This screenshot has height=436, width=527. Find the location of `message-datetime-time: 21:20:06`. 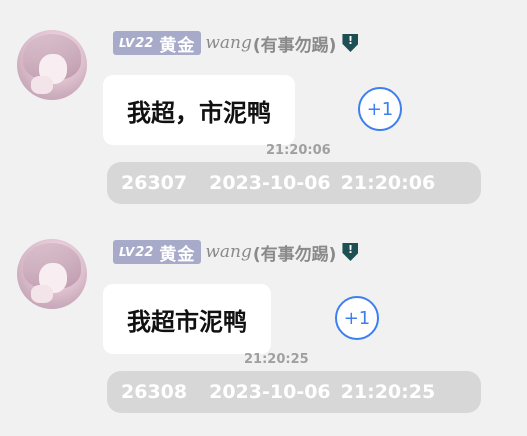

message-datetime-time: 21:20:06 is located at coordinates (388, 183).